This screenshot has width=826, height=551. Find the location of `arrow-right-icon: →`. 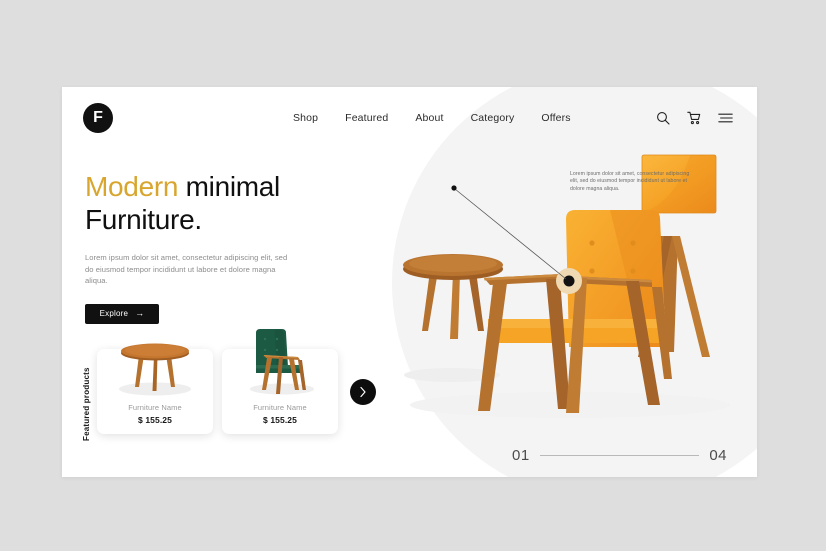

arrow-right-icon: → is located at coordinates (140, 313).